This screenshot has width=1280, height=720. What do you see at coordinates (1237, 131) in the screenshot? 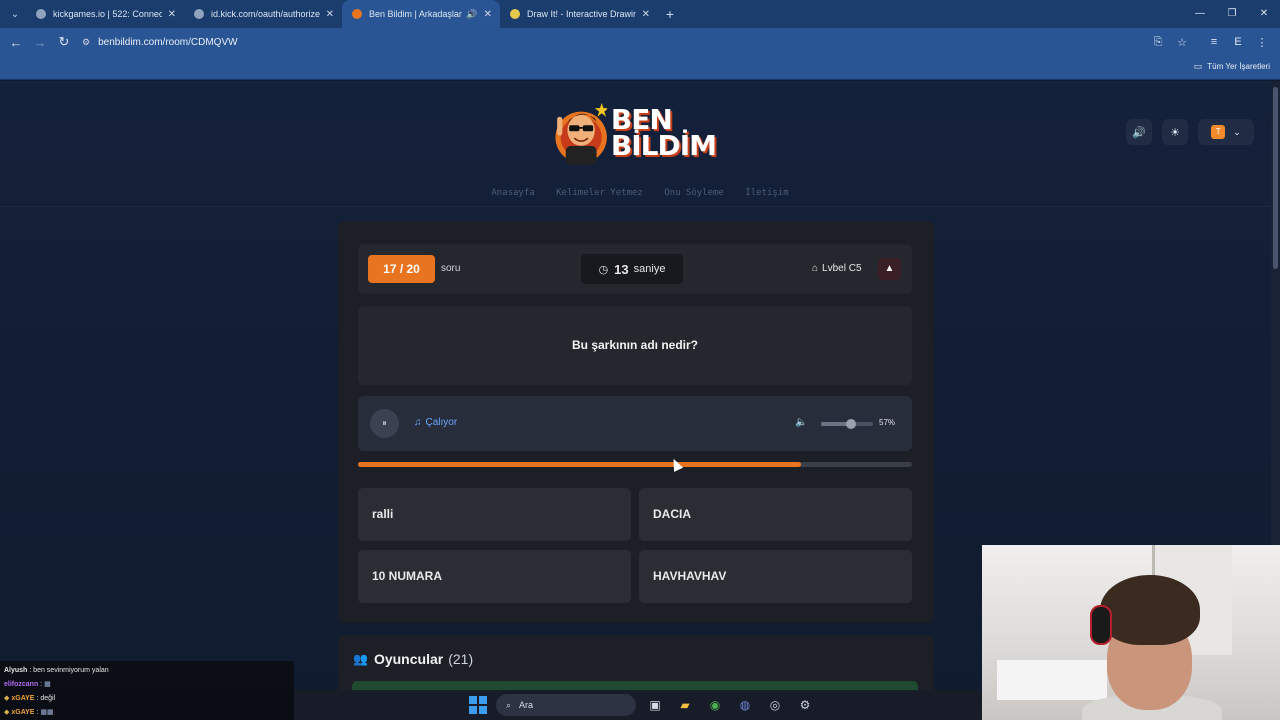
I see `chevron-down-icon: ⌄` at bounding box center [1237, 131].